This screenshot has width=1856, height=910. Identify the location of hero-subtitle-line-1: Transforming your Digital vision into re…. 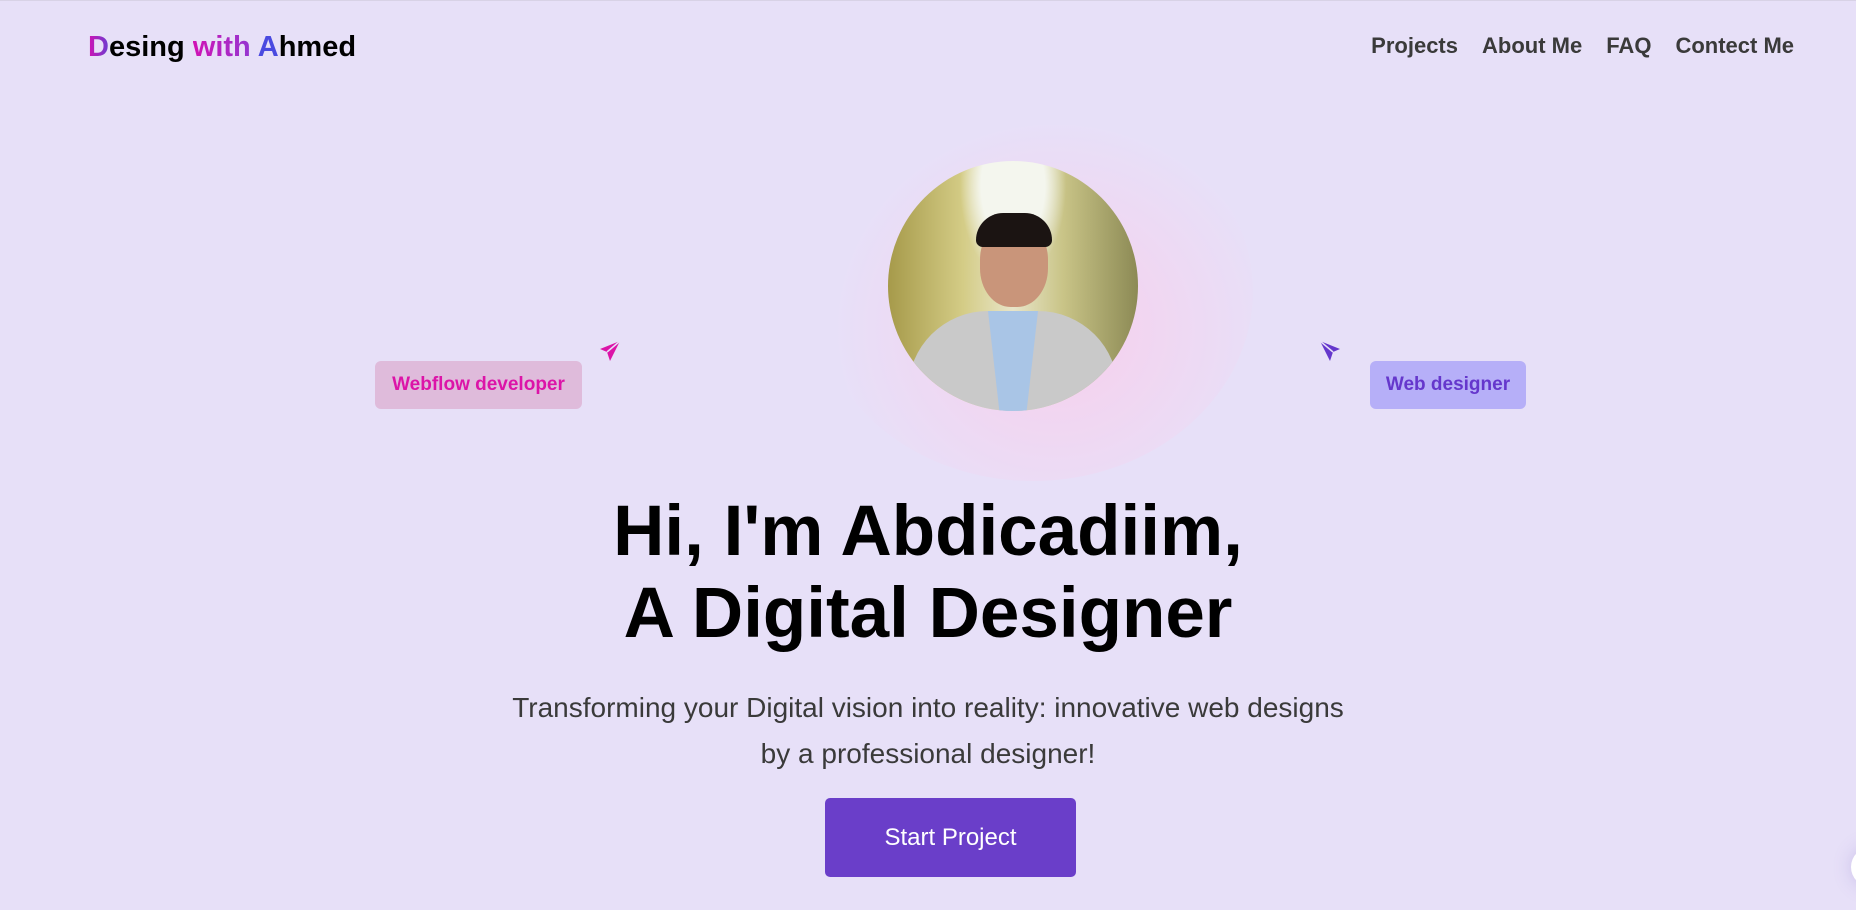
(928, 707).